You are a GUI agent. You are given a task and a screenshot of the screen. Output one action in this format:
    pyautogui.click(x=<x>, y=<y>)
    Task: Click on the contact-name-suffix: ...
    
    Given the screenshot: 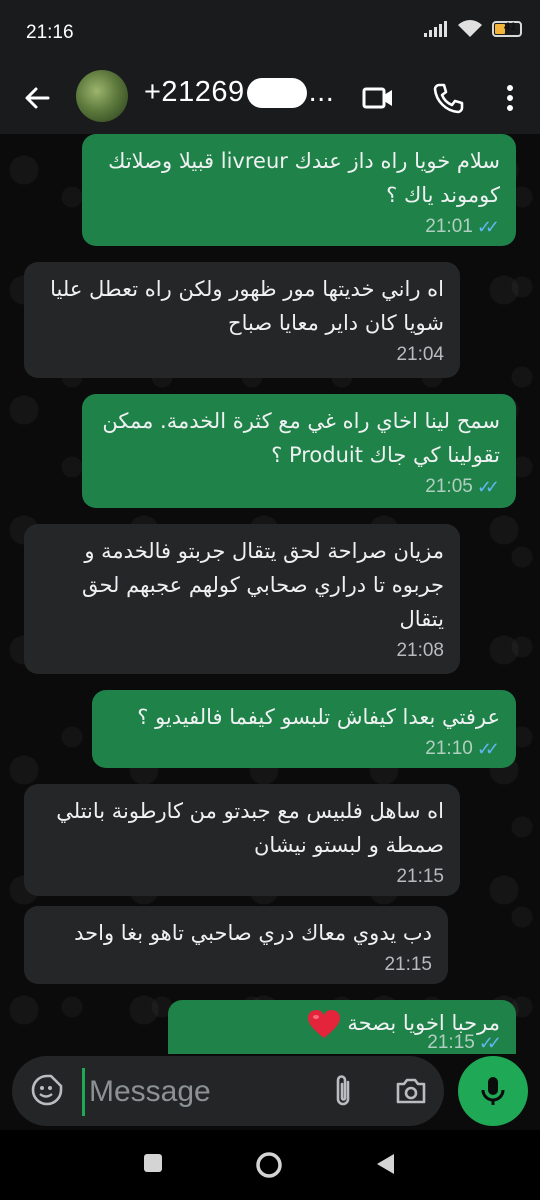 What is the action you would take?
    pyautogui.click(x=321, y=92)
    